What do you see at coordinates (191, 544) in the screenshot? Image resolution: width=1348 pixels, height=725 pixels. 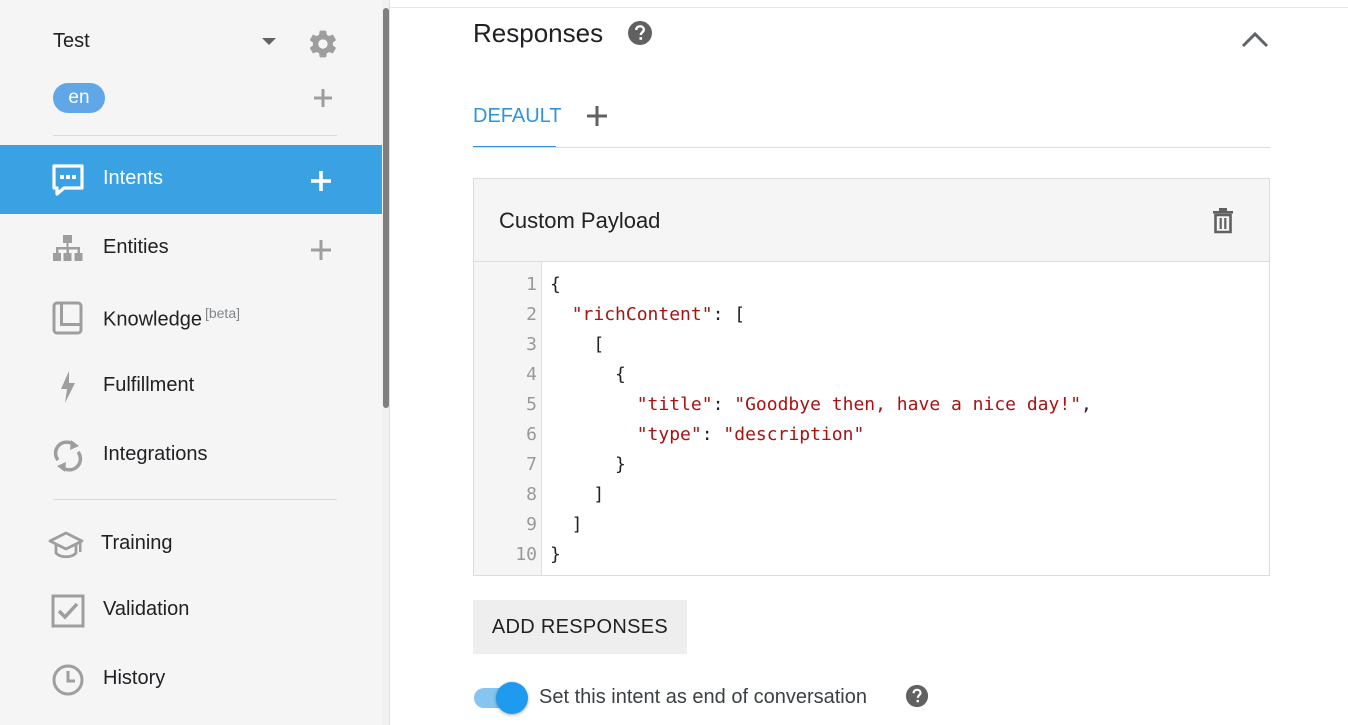 I see `sidebar-item-training: Training` at bounding box center [191, 544].